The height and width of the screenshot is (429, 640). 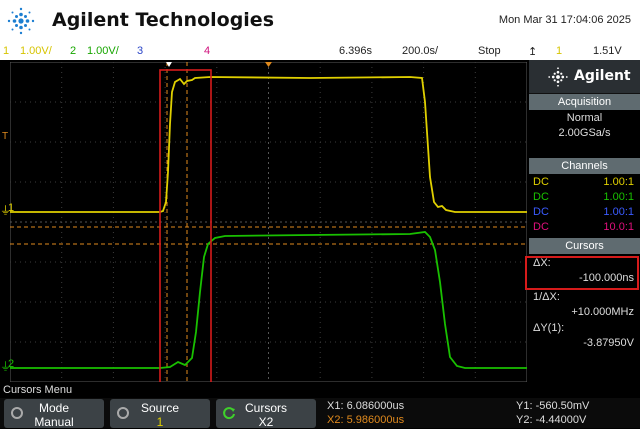 What do you see at coordinates (584, 118) in the screenshot?
I see `acquisition-mode: Normal` at bounding box center [584, 118].